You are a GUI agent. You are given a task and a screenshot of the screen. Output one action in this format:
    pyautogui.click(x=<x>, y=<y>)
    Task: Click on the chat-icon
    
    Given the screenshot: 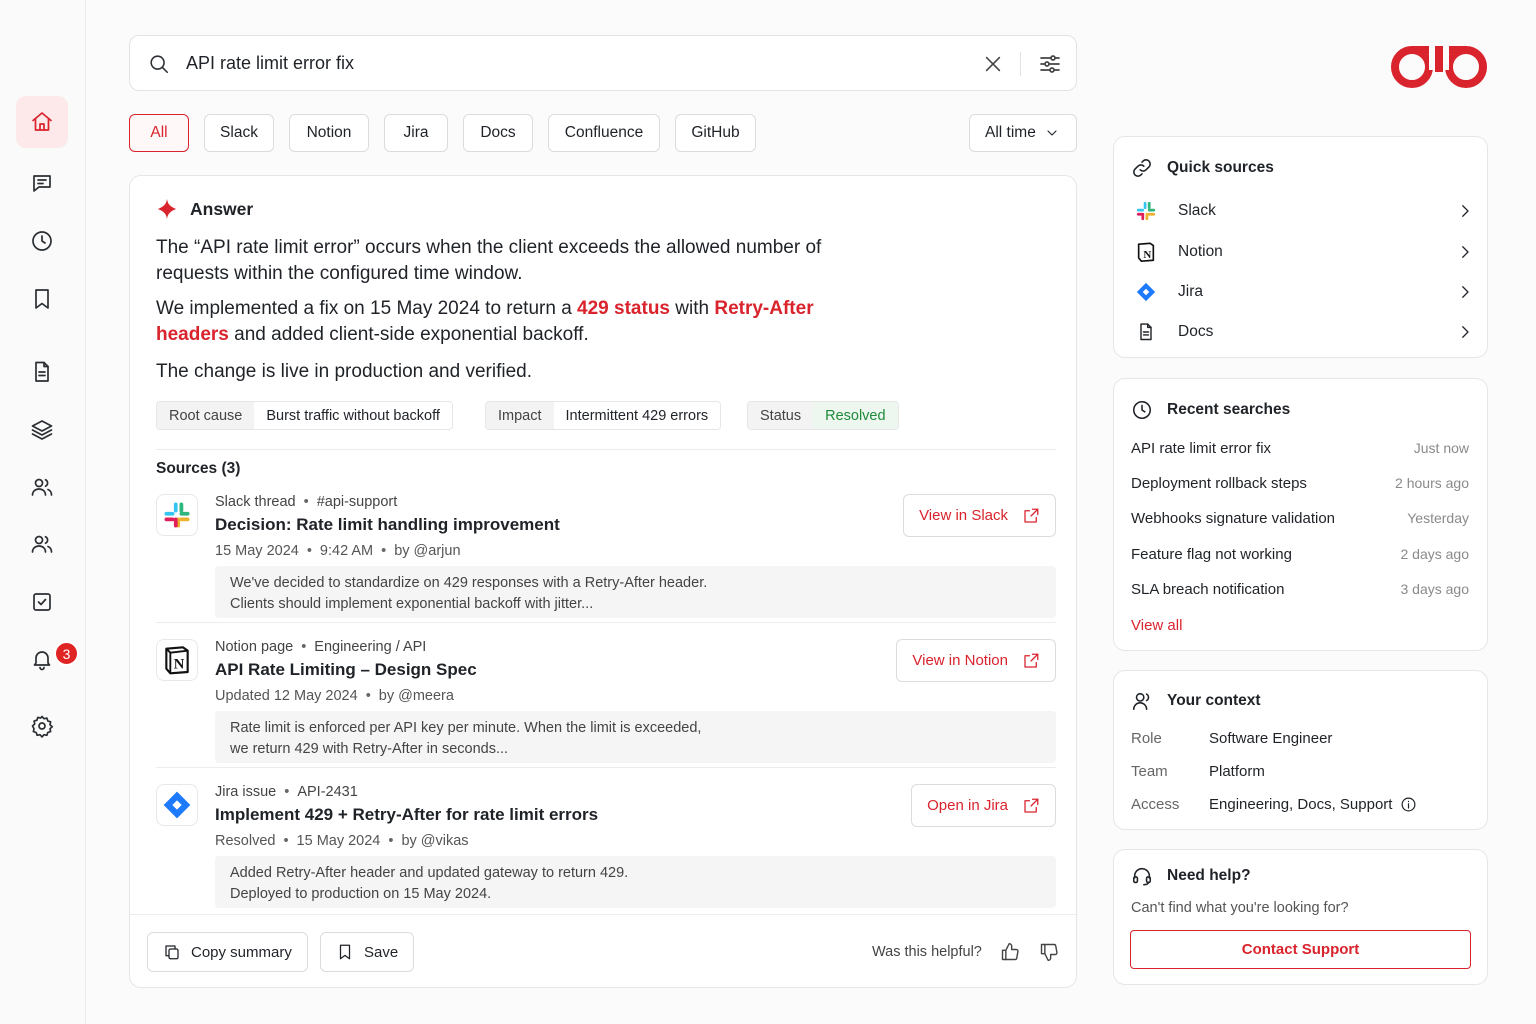 What is the action you would take?
    pyautogui.click(x=42, y=183)
    